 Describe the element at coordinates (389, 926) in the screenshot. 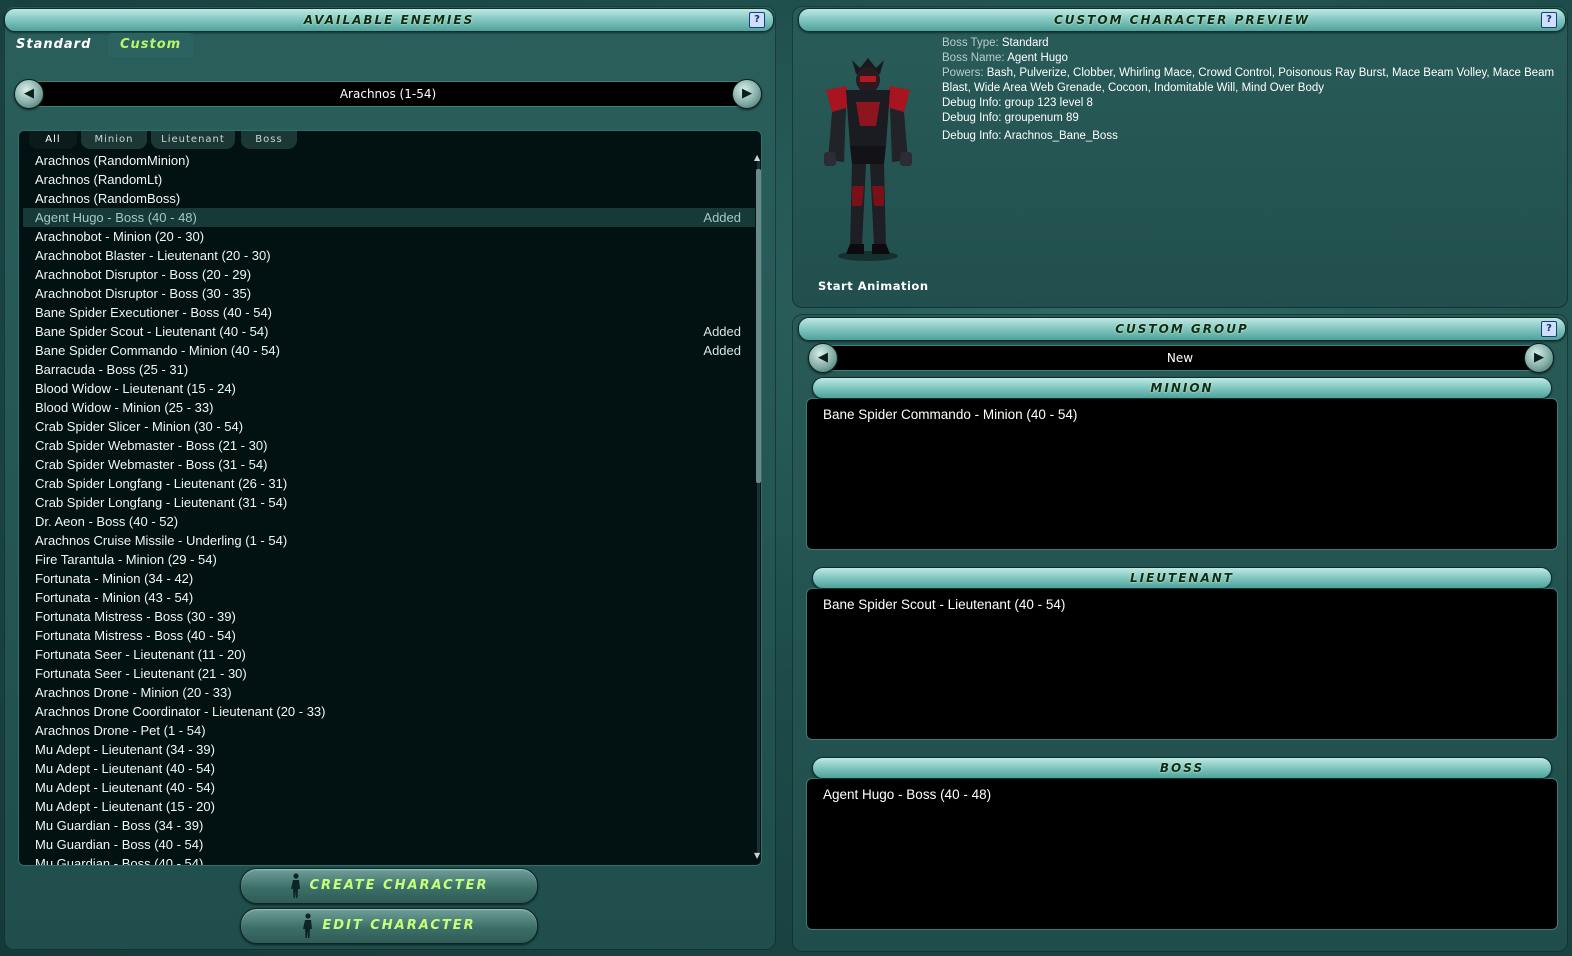

I see `edit-character-button: Edit Character` at that location.